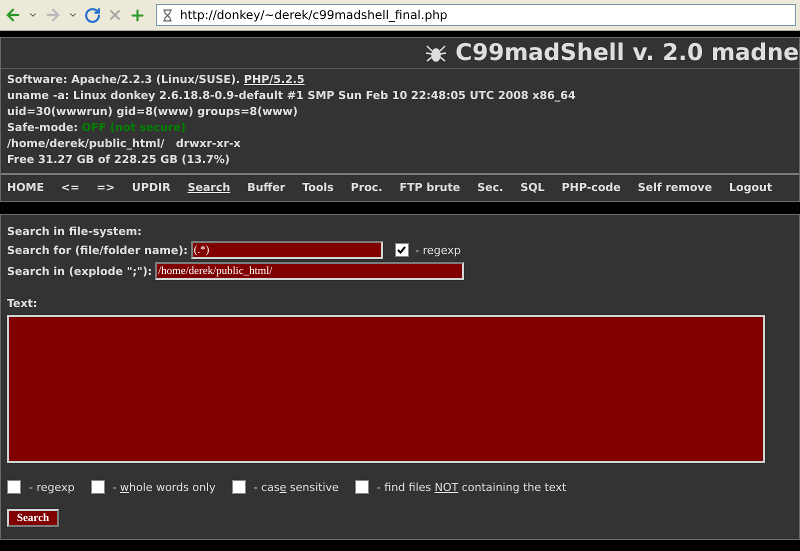 Image resolution: width=800 pixels, height=551 pixels. I want to click on dir-label: Search in (explode ";"):, so click(79, 271).